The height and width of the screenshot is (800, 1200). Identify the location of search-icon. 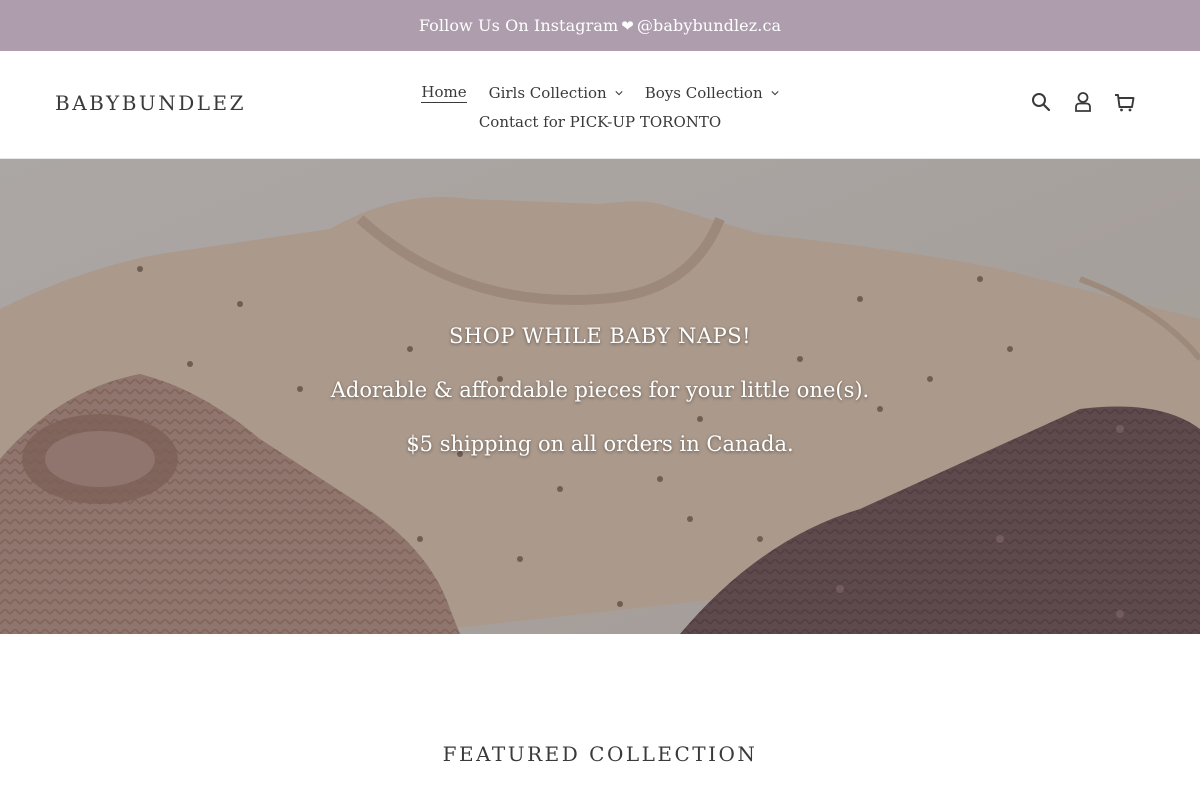
(1041, 102).